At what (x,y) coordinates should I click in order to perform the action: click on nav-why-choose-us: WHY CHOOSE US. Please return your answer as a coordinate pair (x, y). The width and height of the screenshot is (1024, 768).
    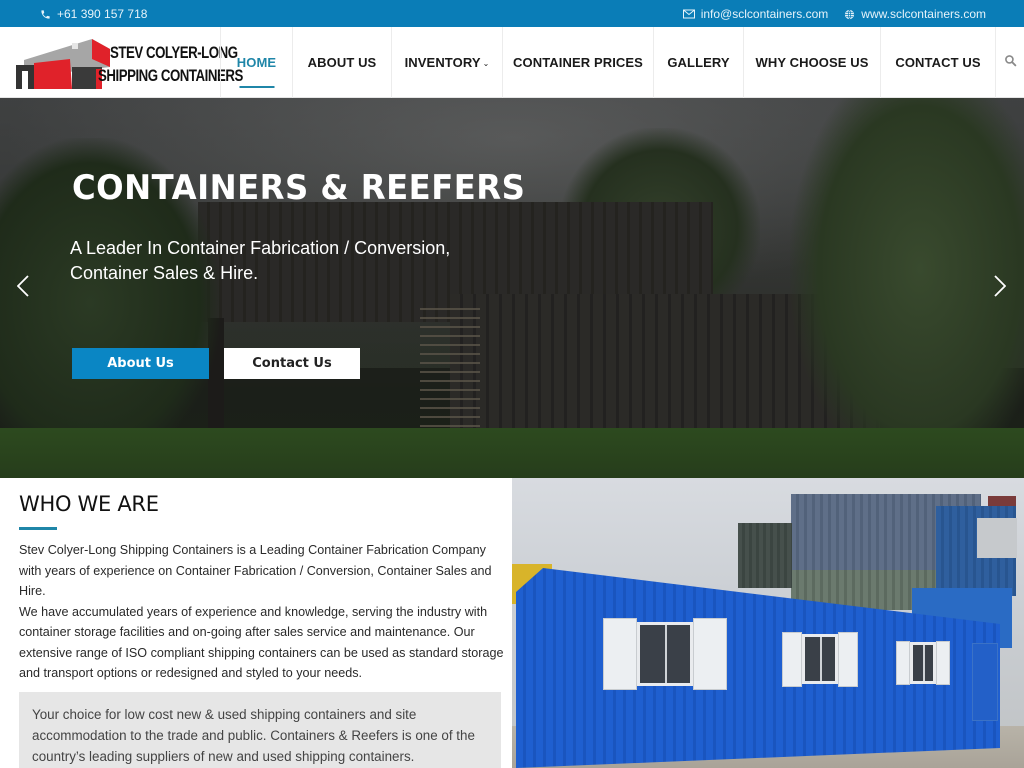
    Looking at the image, I should click on (811, 62).